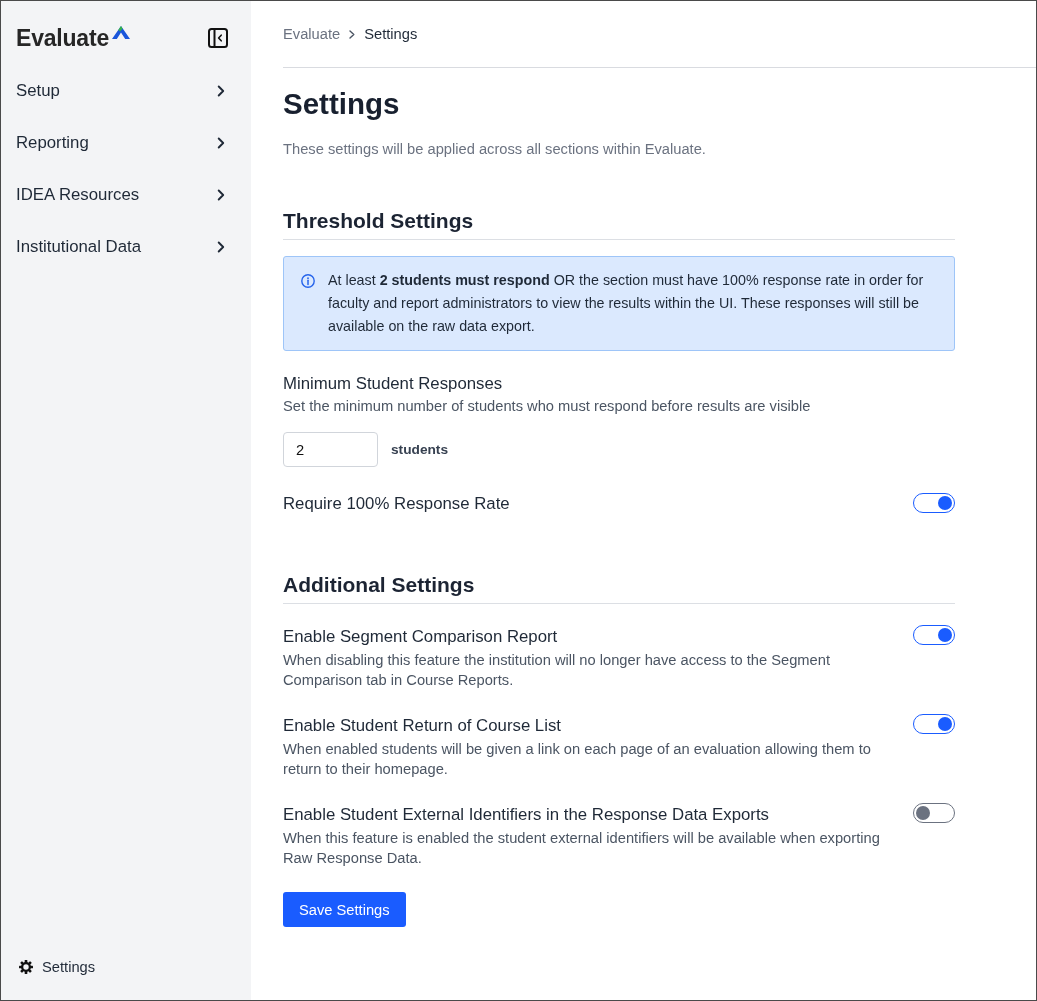 The image size is (1037, 1001). What do you see at coordinates (218, 38) in the screenshot?
I see `sidebar-collapse-icon` at bounding box center [218, 38].